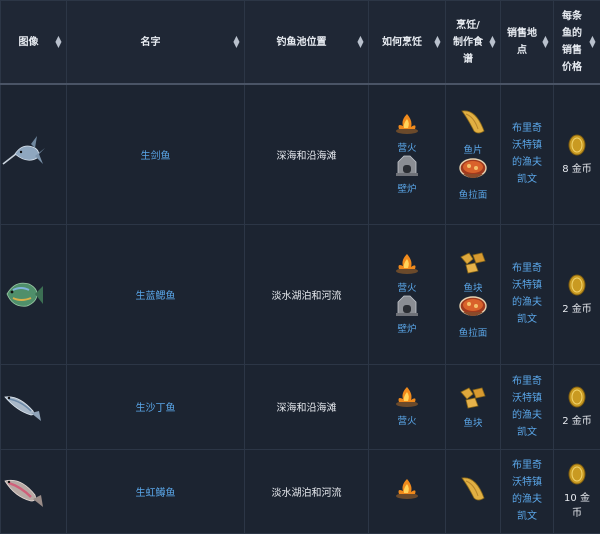  I want to click on recipe-label: 鱼片, so click(472, 149).